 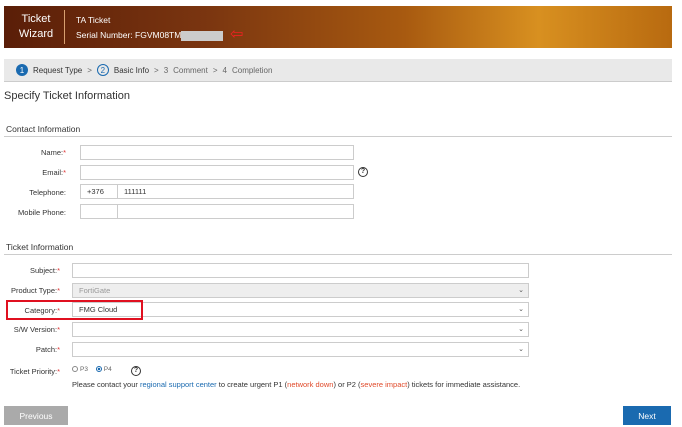 What do you see at coordinates (99, 191) in the screenshot?
I see `telephone-code-input: +376` at bounding box center [99, 191].